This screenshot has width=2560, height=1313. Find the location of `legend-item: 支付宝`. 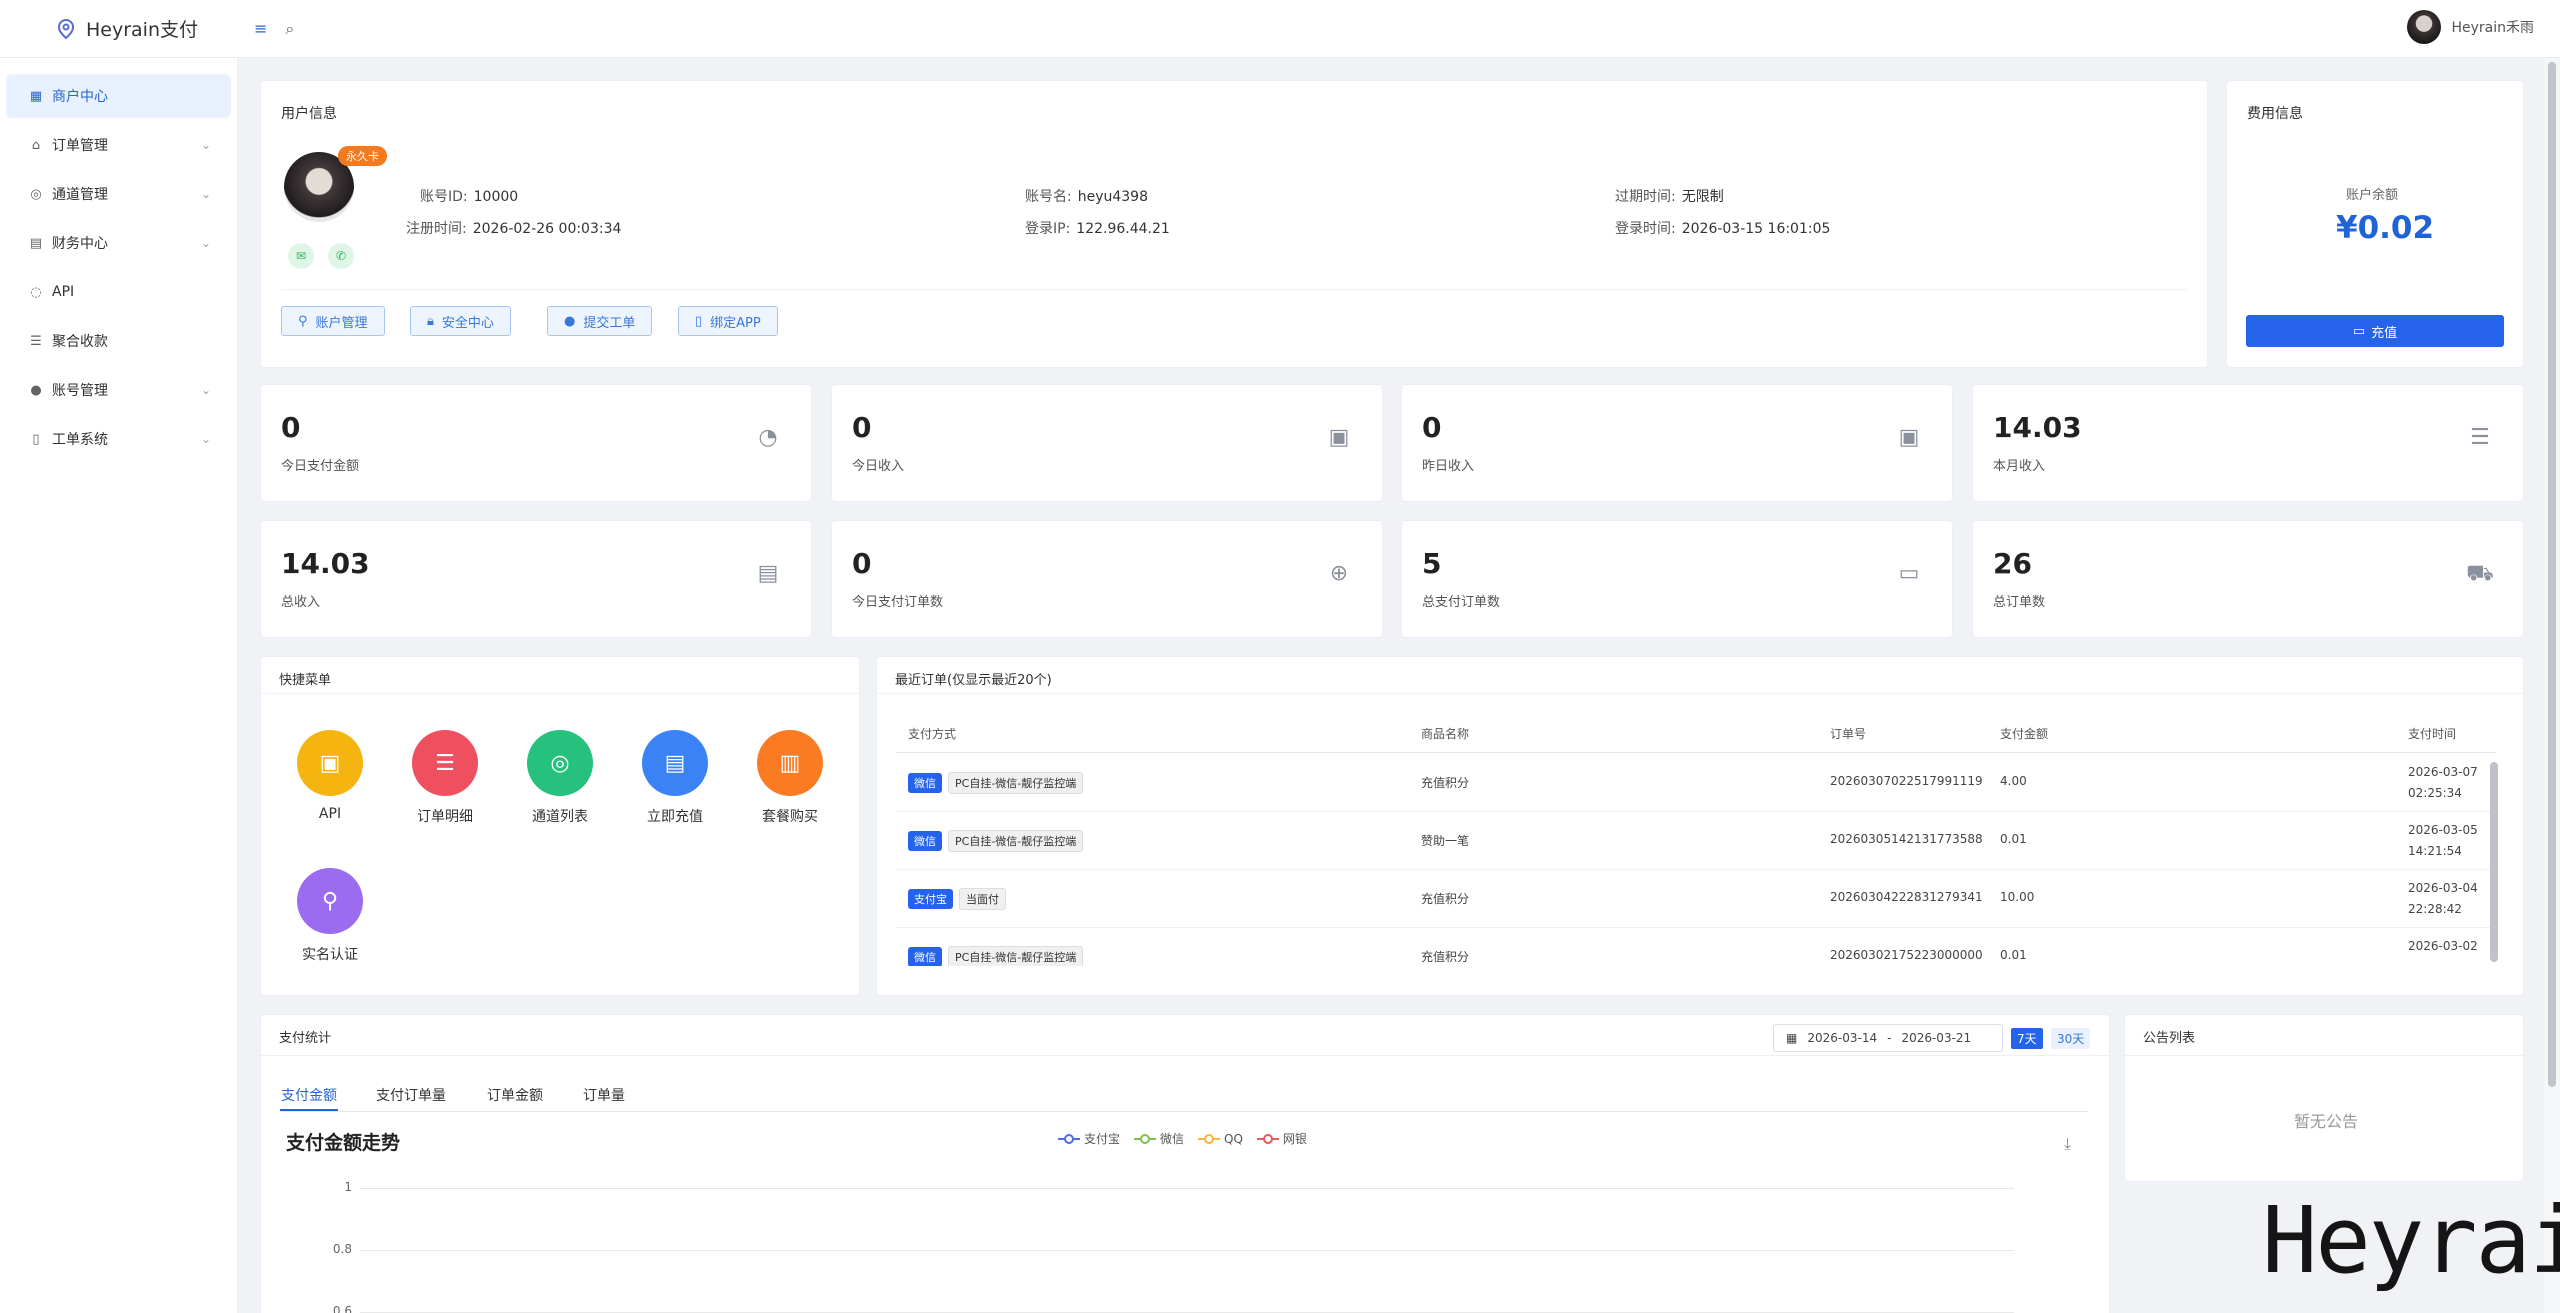

legend-item: 支付宝 is located at coordinates (1089, 1138).